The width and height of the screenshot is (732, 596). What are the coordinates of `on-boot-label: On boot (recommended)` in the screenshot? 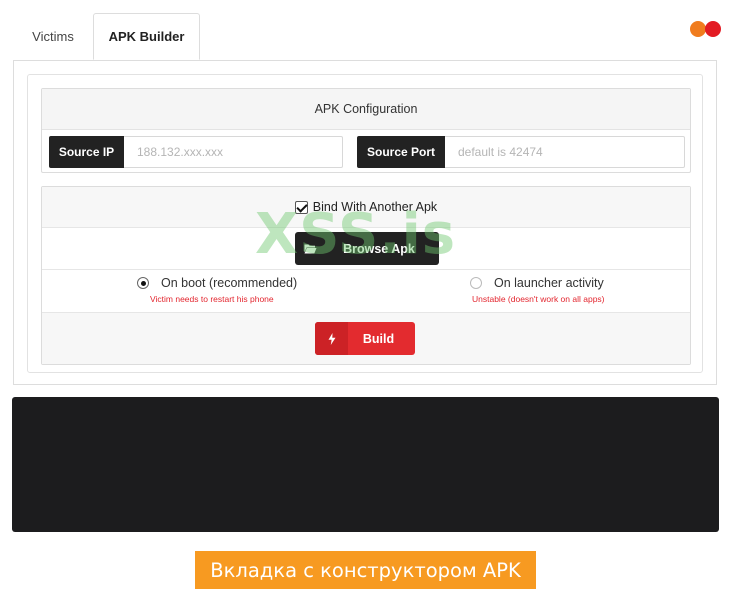 It's located at (229, 283).